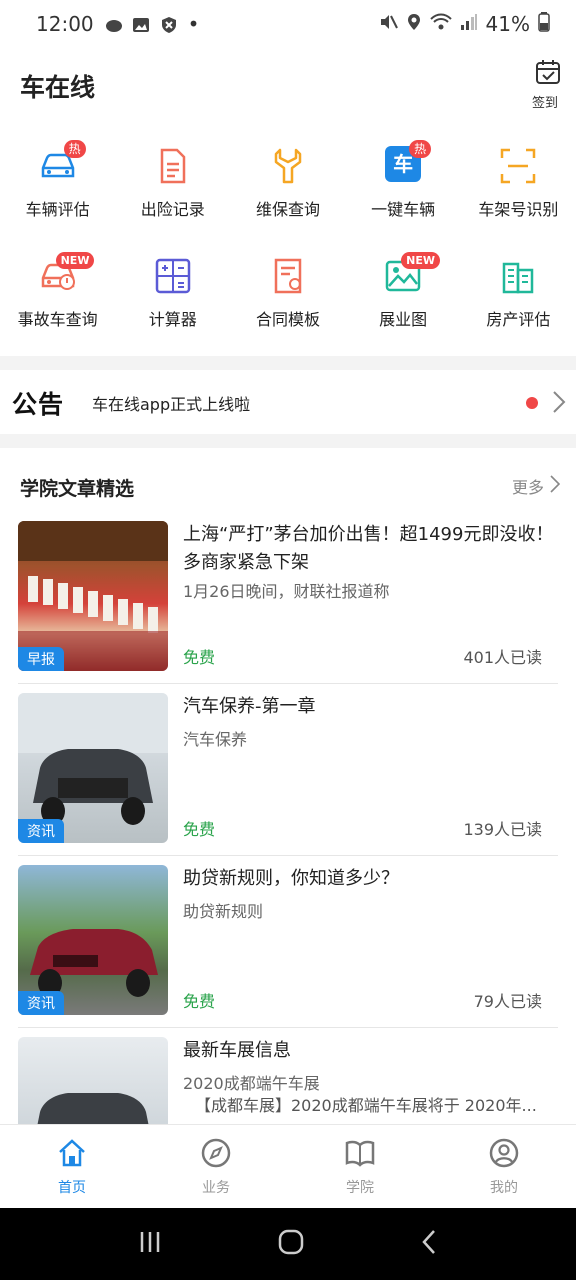 Image resolution: width=576 pixels, height=1280 pixels. What do you see at coordinates (288, 940) in the screenshot?
I see `article-item: 资讯 助贷新规则，你知道多少？ 助贷新规则 免费 79人已读` at bounding box center [288, 940].